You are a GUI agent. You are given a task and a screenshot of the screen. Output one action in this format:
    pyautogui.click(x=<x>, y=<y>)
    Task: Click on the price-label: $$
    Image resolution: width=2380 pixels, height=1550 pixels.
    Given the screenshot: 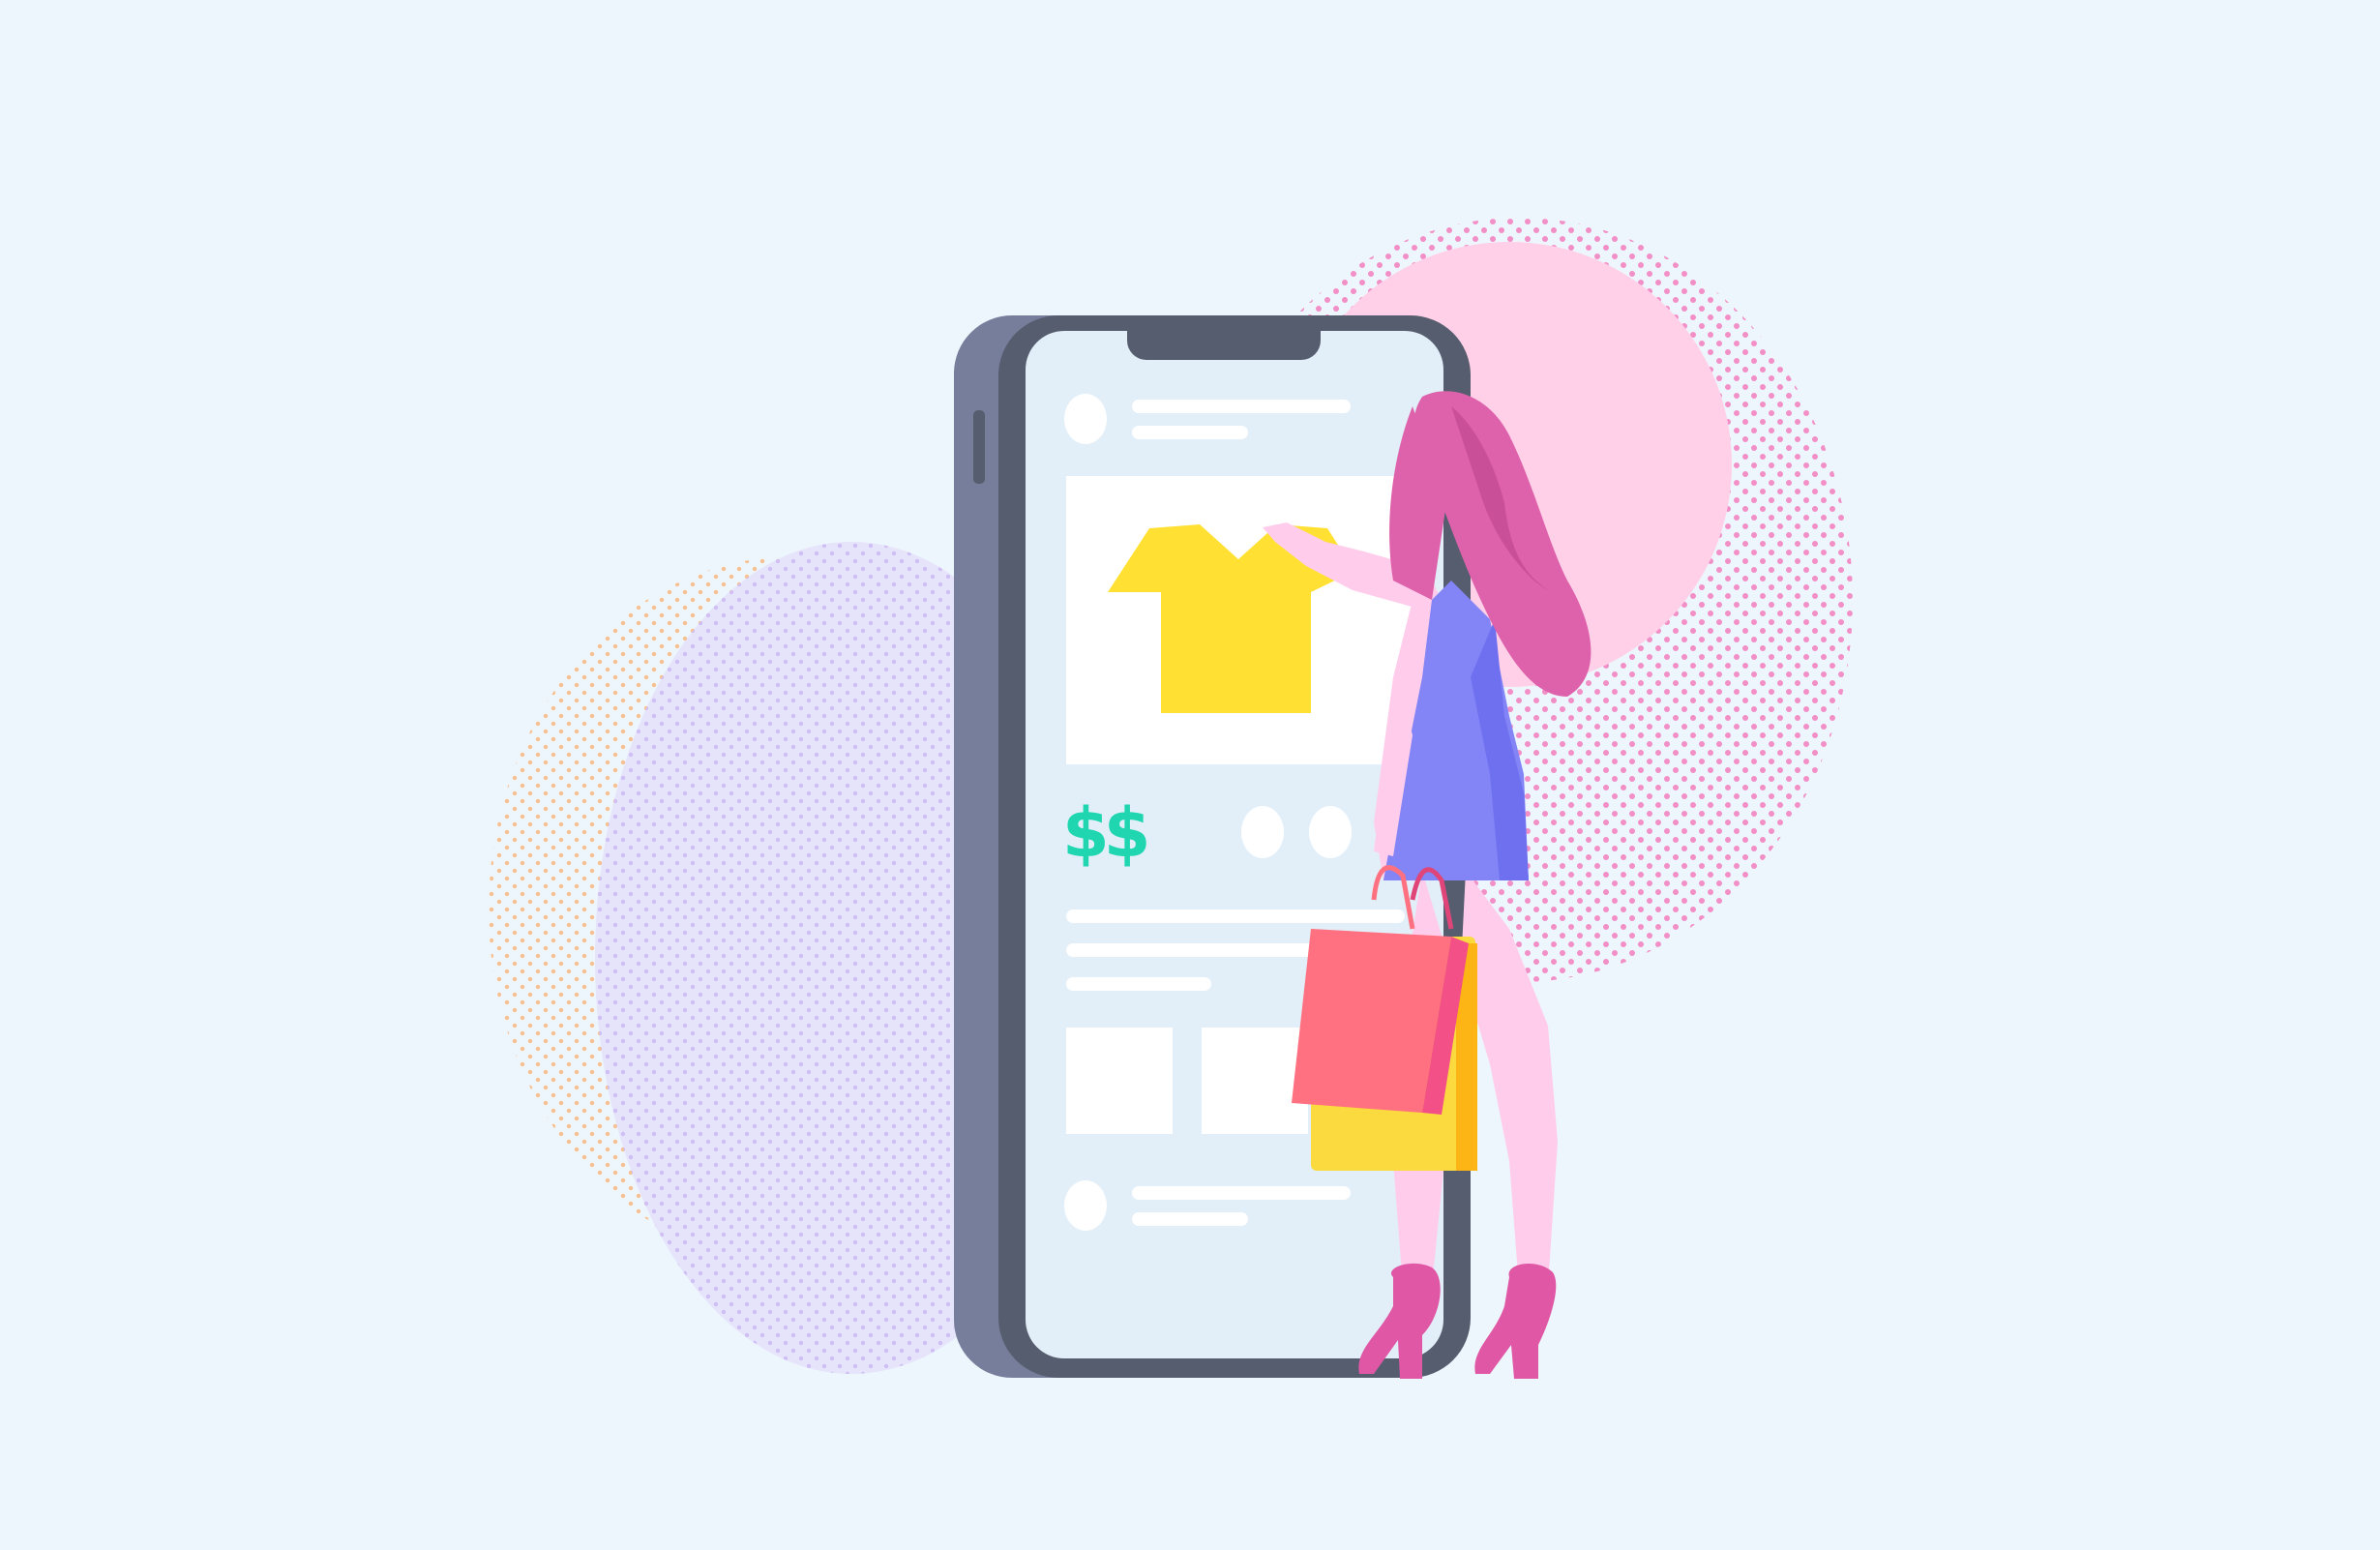 What is the action you would take?
    pyautogui.click(x=1106, y=833)
    